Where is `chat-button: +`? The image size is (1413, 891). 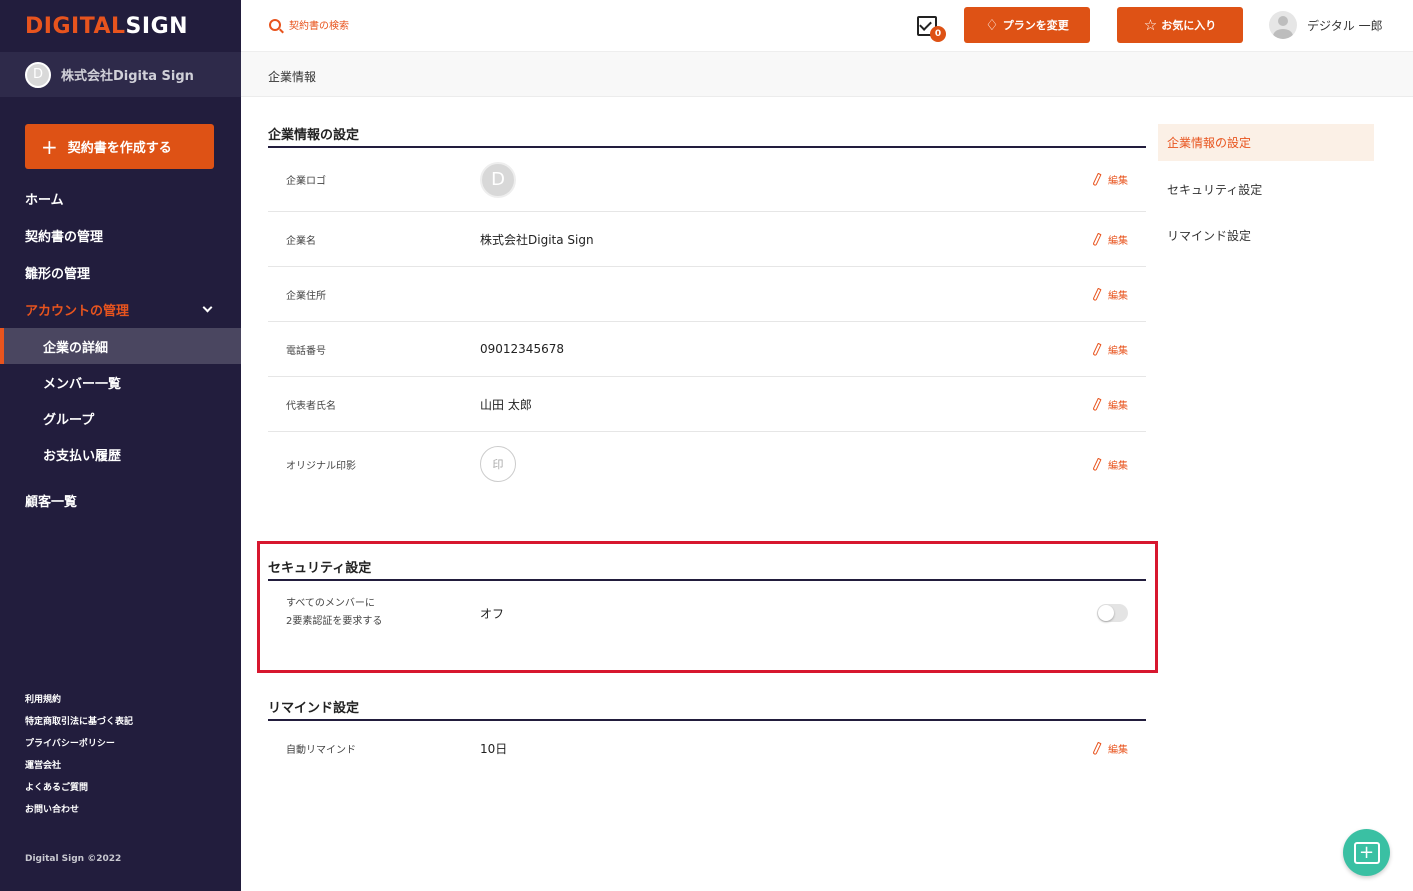 chat-button: + is located at coordinates (1366, 852).